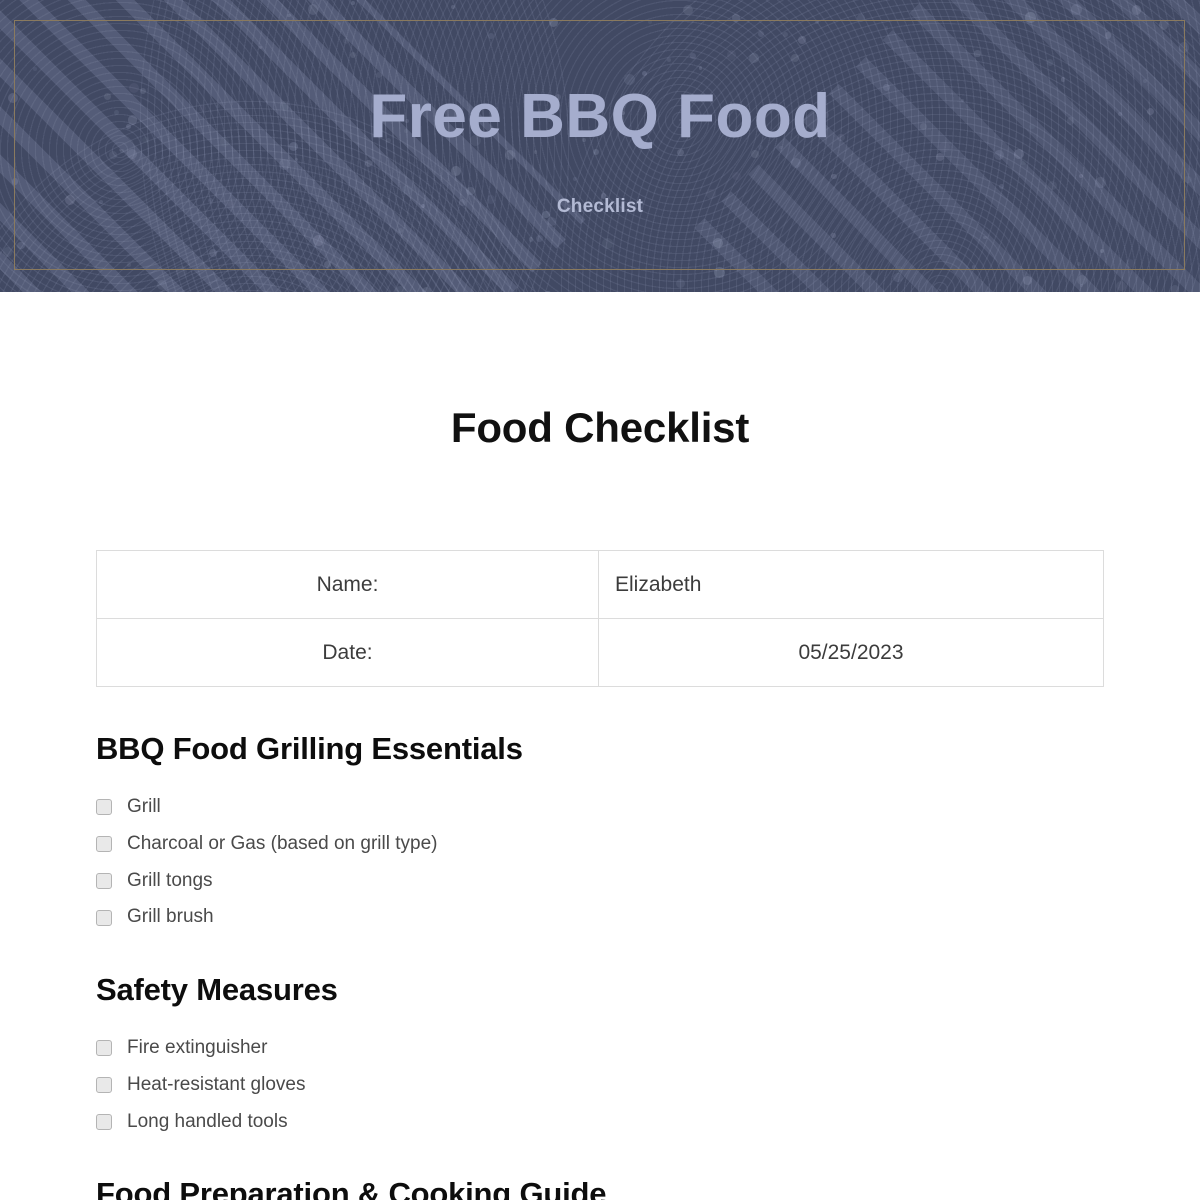 The height and width of the screenshot is (1200, 1200). I want to click on section-heading: BBQ Food Grilling Essentials, so click(309, 748).